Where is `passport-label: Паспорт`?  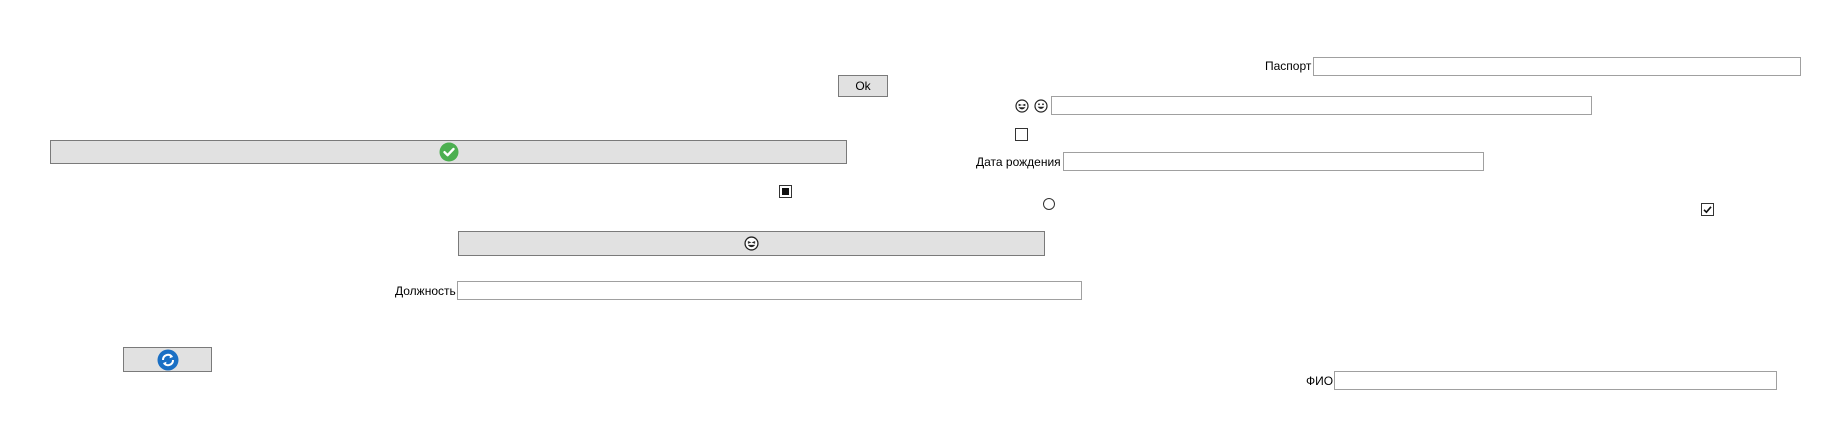
passport-label: Паспорт is located at coordinates (1288, 66).